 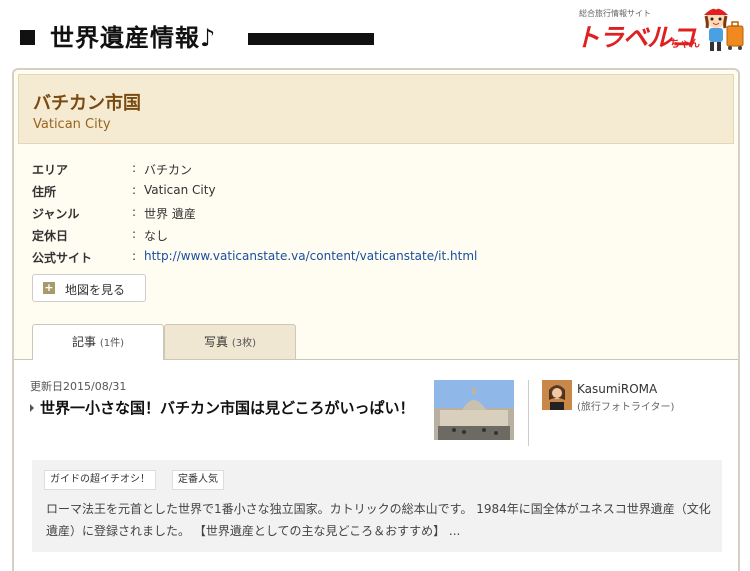 I want to click on view-map-button: + 地図を見る, so click(x=89, y=288).